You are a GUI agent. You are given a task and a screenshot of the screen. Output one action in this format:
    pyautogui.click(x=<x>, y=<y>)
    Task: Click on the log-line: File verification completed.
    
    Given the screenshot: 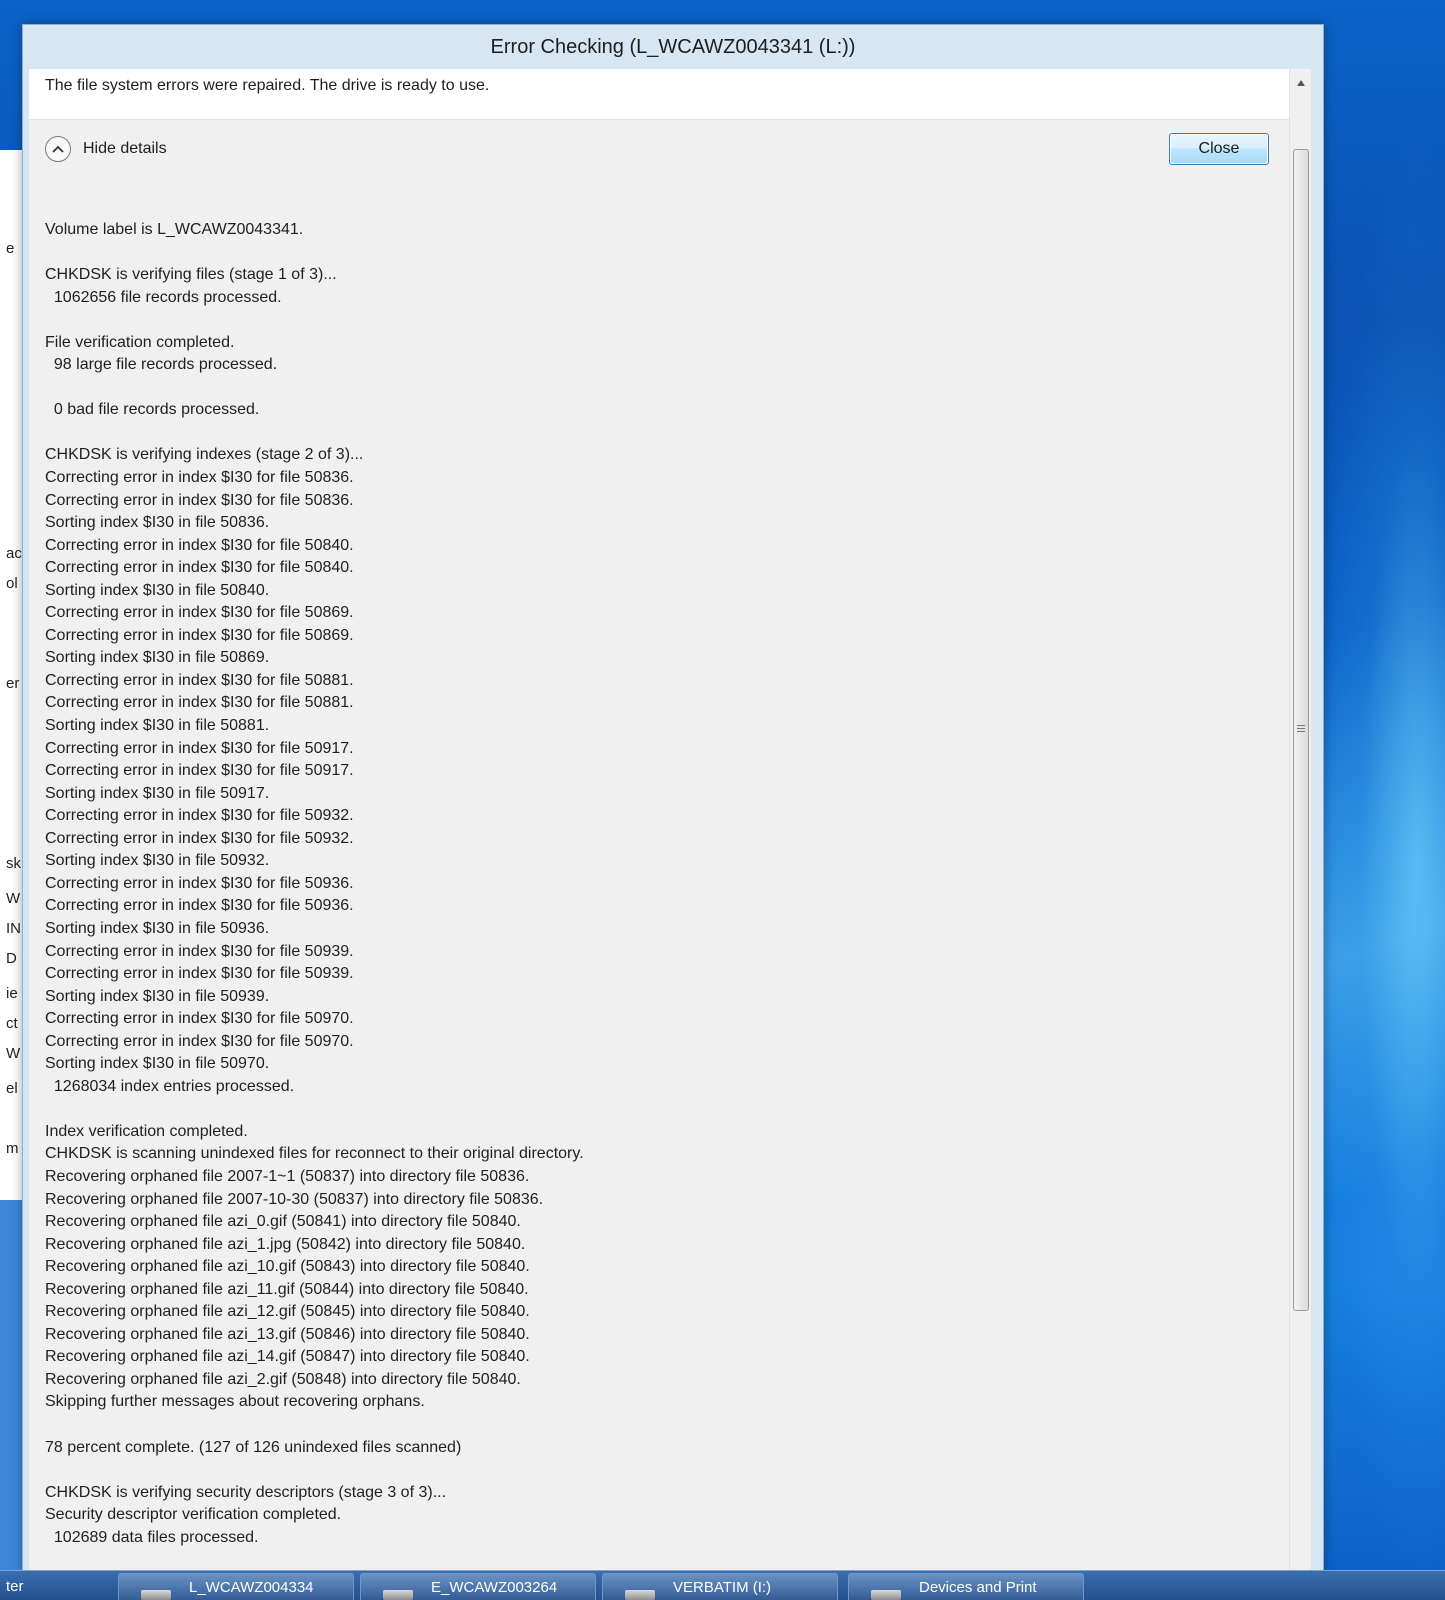 What is the action you would take?
    pyautogui.click(x=140, y=342)
    